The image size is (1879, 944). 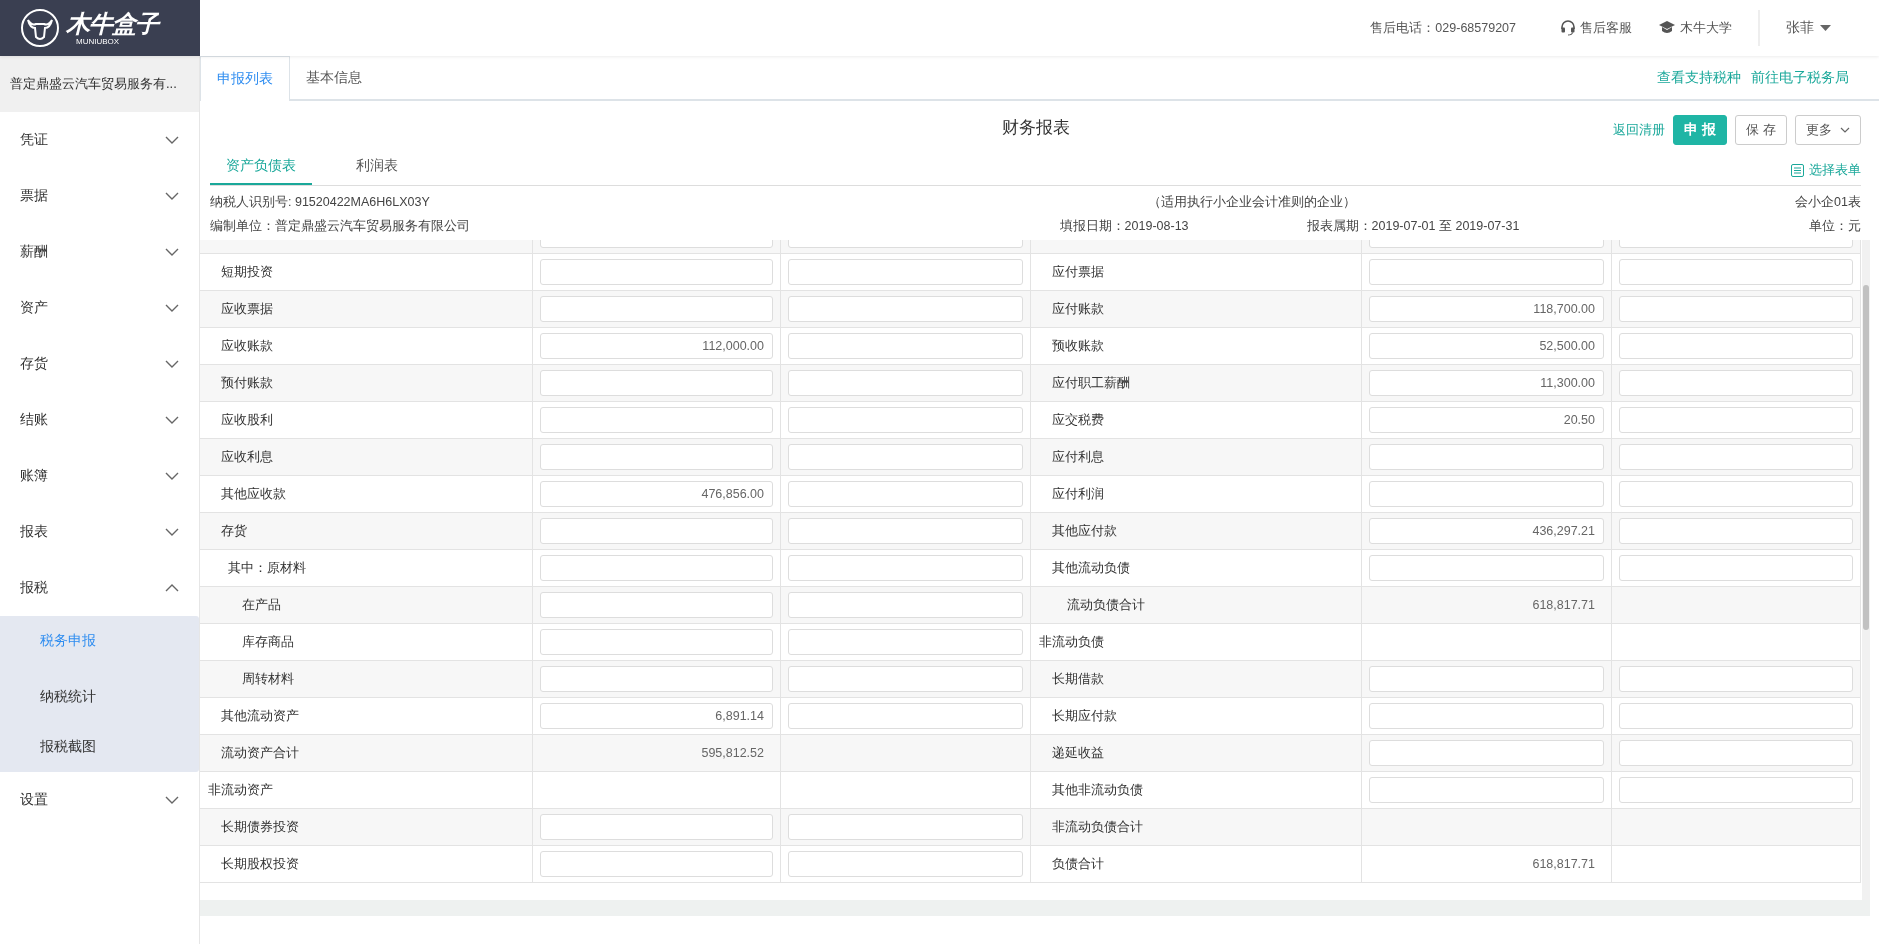 I want to click on menu-item: 报表, so click(x=99, y=532).